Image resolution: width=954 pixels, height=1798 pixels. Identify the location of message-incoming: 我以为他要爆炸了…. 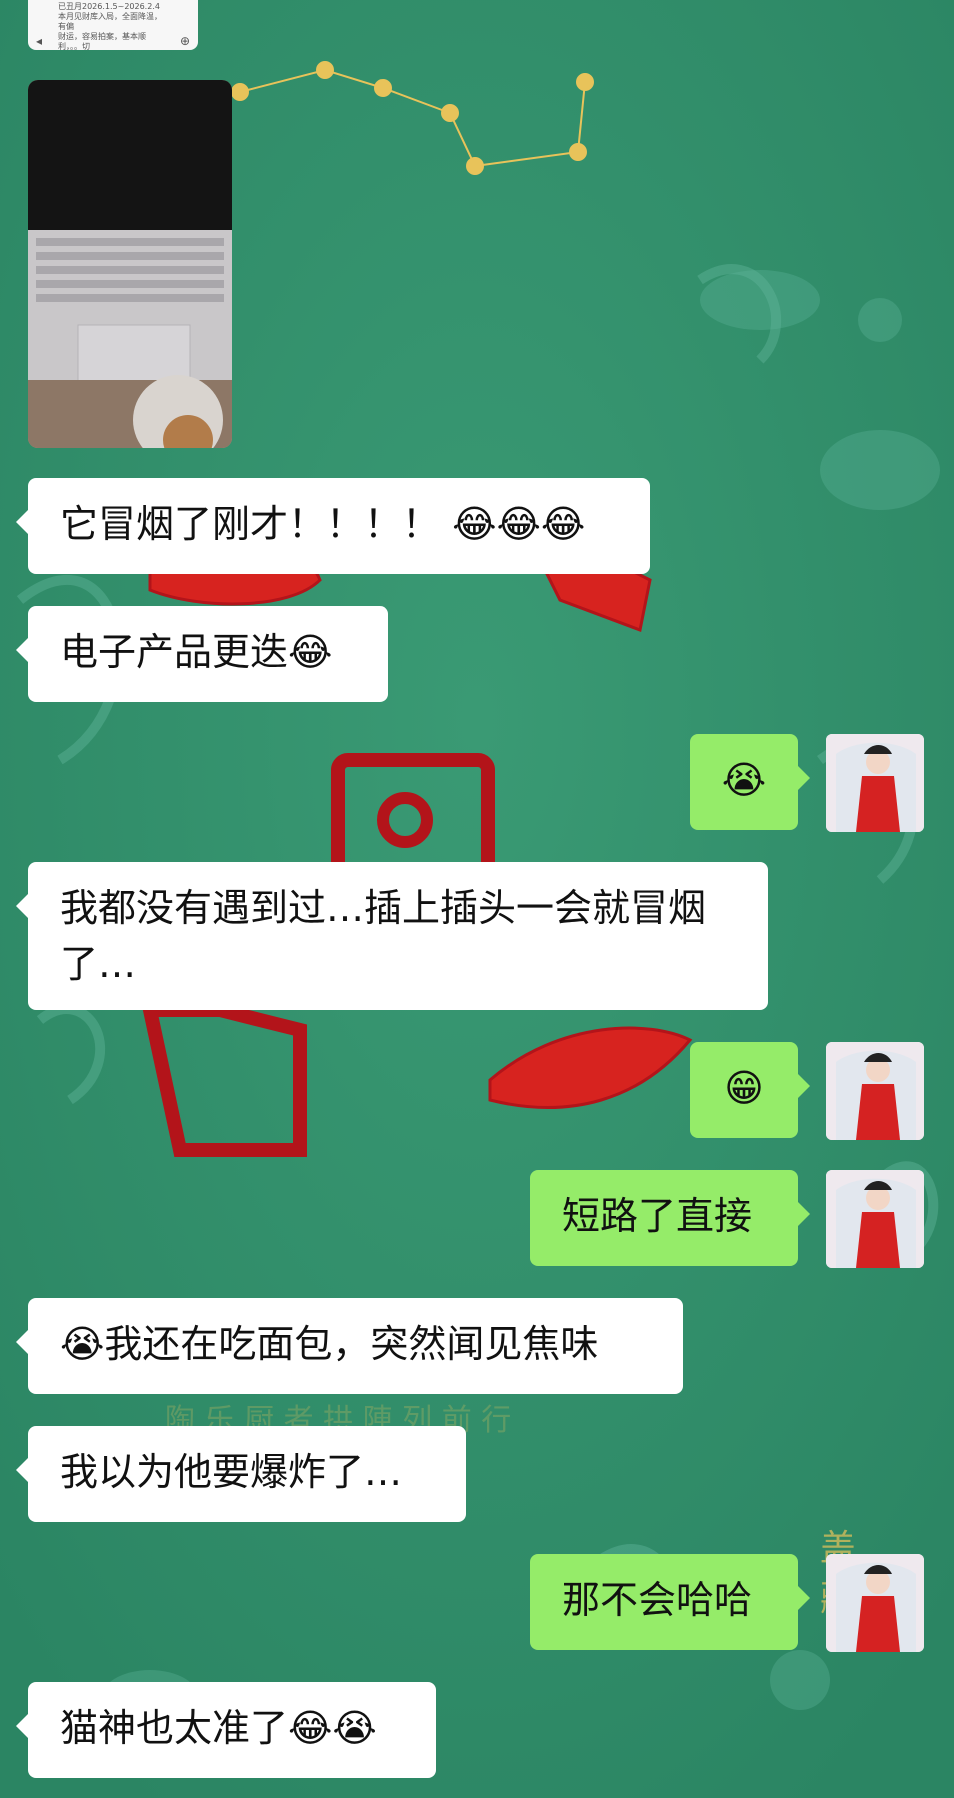
(241, 1474).